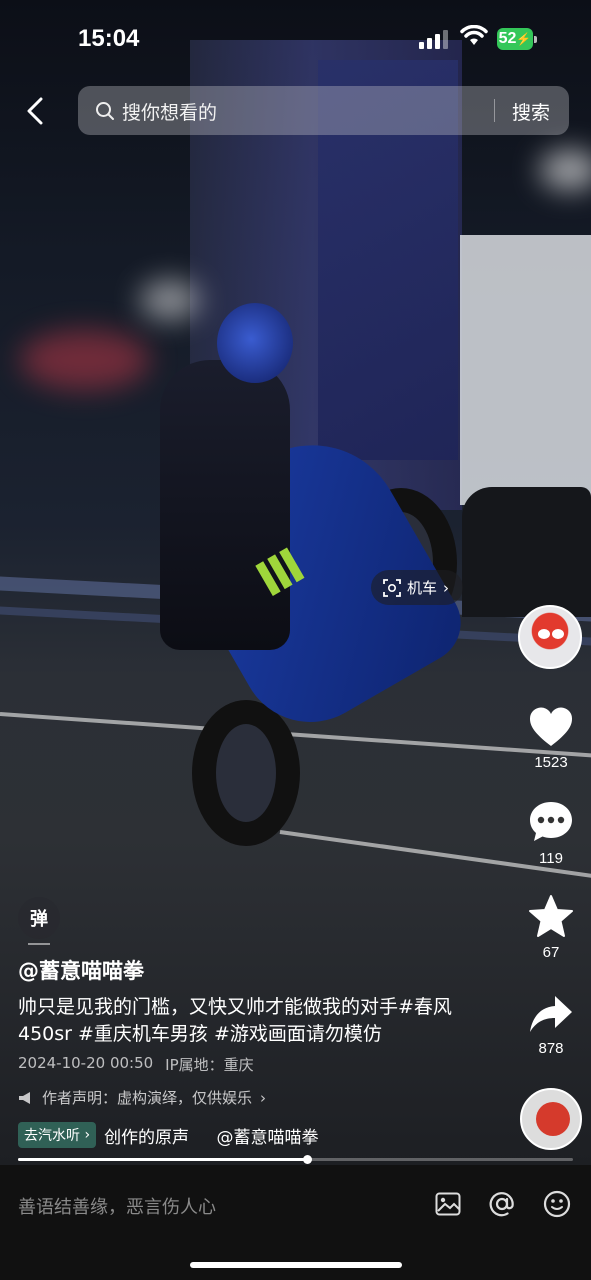 The width and height of the screenshot is (591, 1280). Describe the element at coordinates (531, 111) in the screenshot. I see `search-button: 搜索` at that location.